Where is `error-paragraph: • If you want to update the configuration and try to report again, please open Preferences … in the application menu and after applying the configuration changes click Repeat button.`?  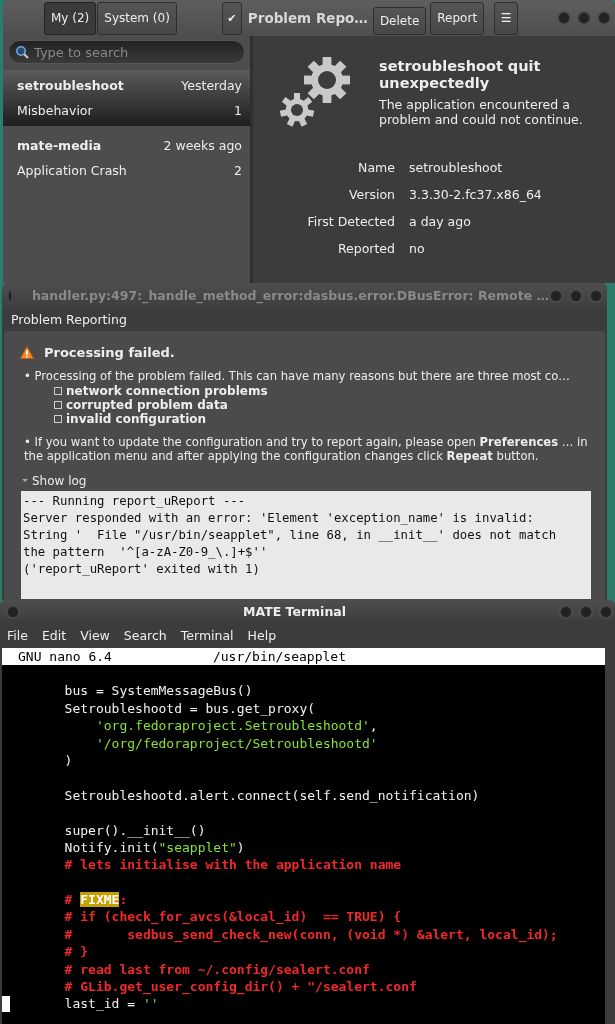
error-paragraph: • If you want to update the configuration and try to report again, please open Preferences … in the application menu and after applying the configuration changes click Repeat button. is located at coordinates (306, 449).